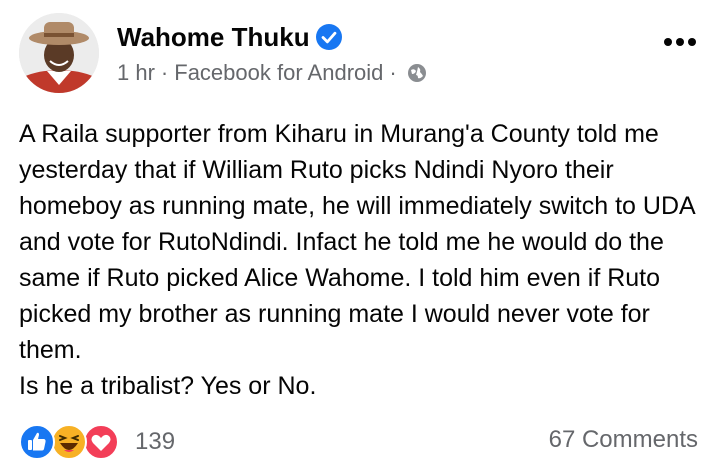 This screenshot has height=471, width=720. I want to click on reactions-summary: 139, so click(97, 442).